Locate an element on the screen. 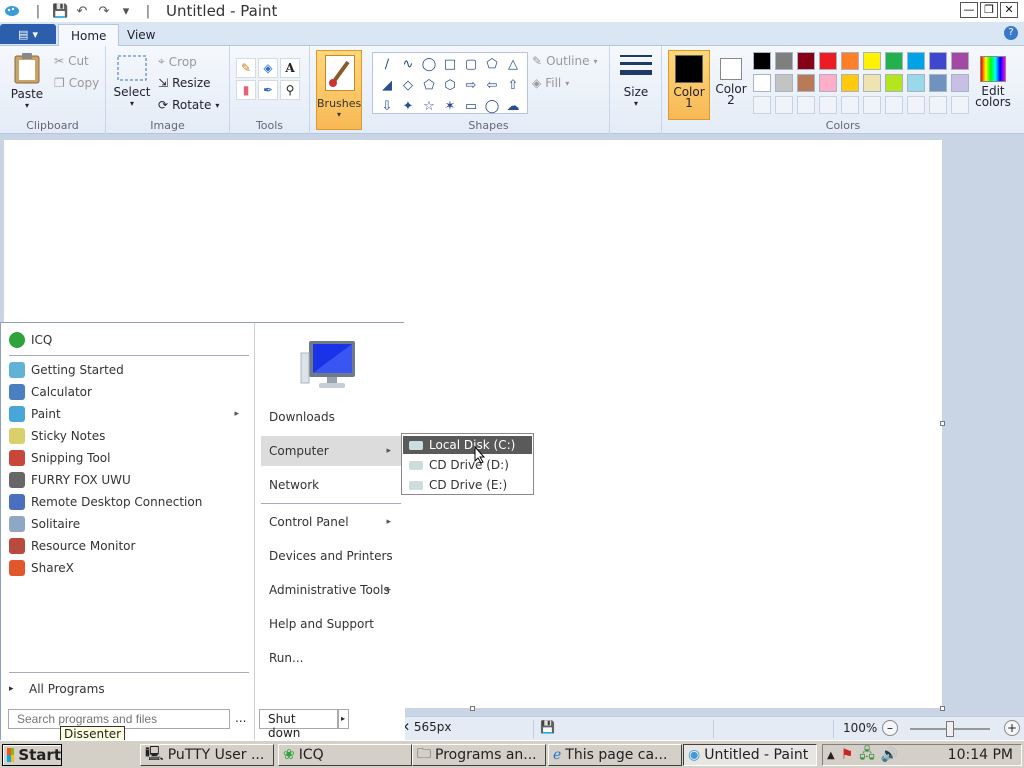 Image resolution: width=1024 pixels, height=768 pixels. polygon-shape-icon: ⬠ is located at coordinates (492, 65).